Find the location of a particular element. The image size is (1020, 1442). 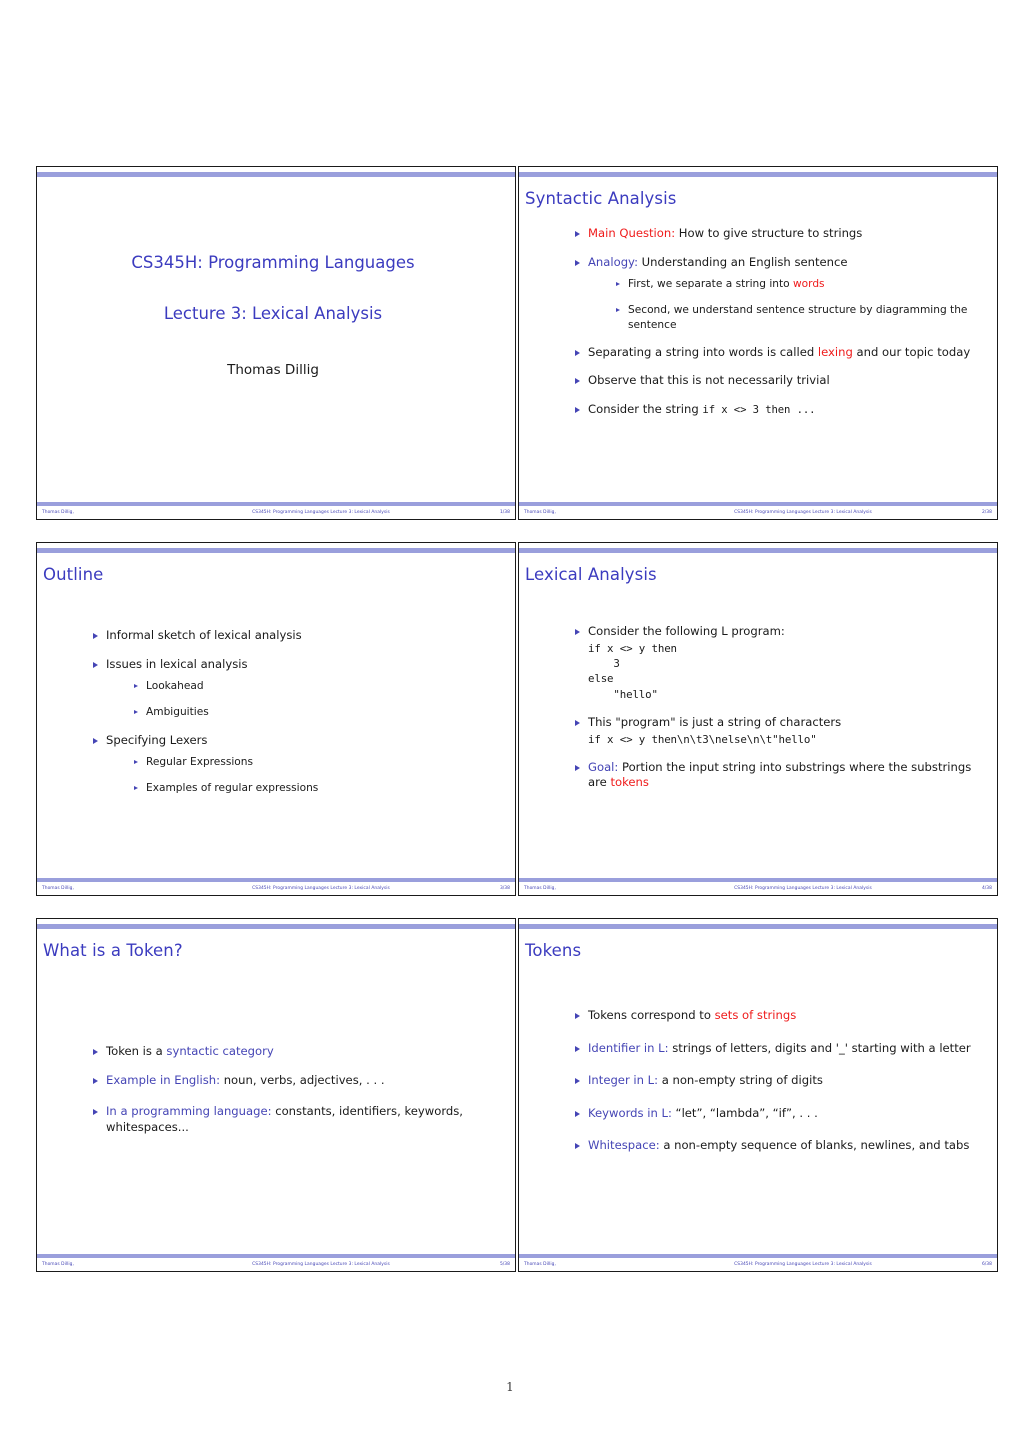

author-name: Thomas Dillig is located at coordinates (273, 369).